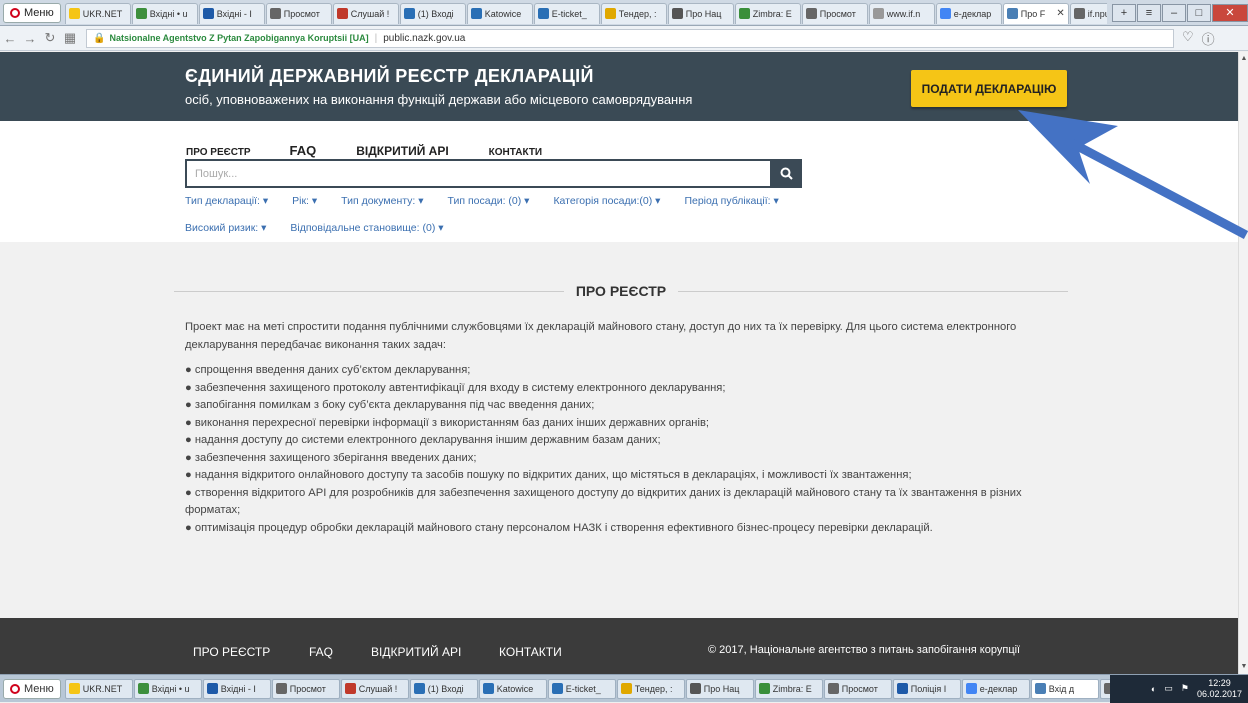 This screenshot has width=1248, height=703. I want to click on nav-contacts: КОНТАКТИ, so click(515, 152).